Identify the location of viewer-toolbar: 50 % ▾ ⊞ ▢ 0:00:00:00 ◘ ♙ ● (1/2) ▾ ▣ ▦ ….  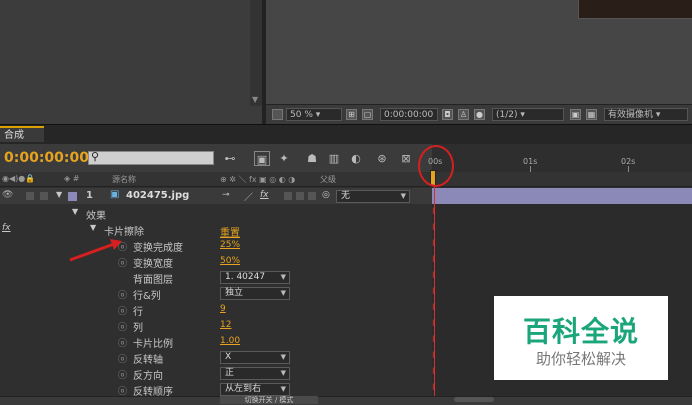
(479, 114).